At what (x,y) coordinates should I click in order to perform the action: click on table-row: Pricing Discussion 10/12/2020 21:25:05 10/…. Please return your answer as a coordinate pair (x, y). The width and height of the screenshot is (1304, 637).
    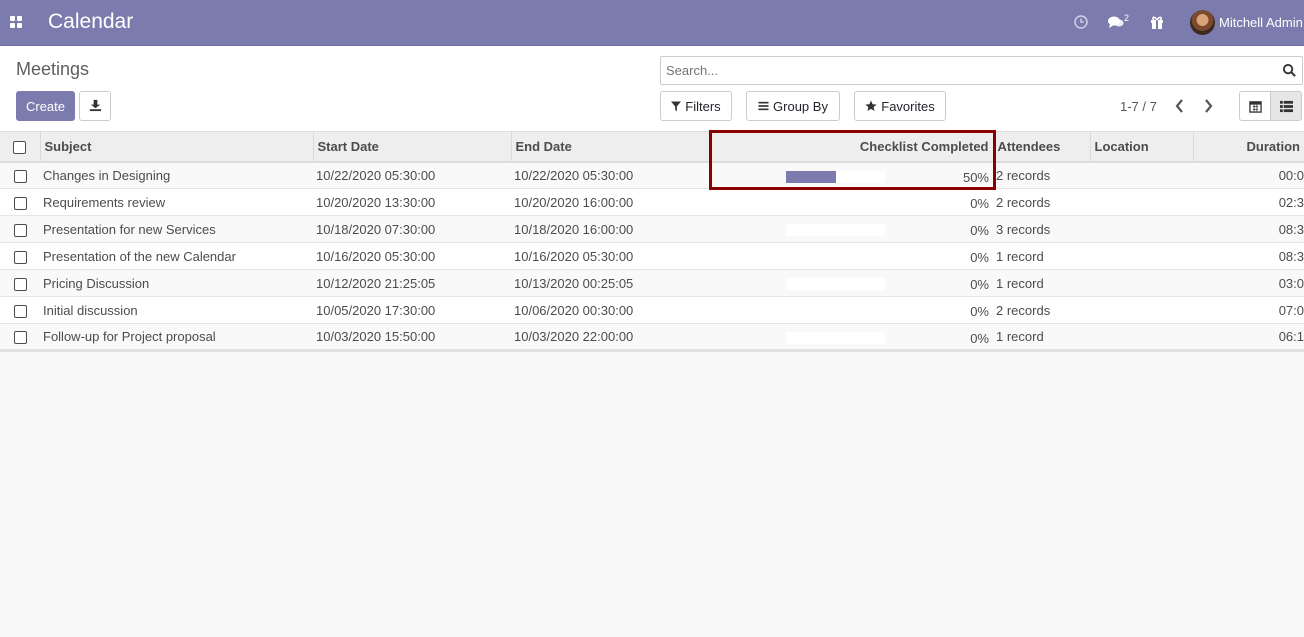
    Looking at the image, I should click on (652, 283).